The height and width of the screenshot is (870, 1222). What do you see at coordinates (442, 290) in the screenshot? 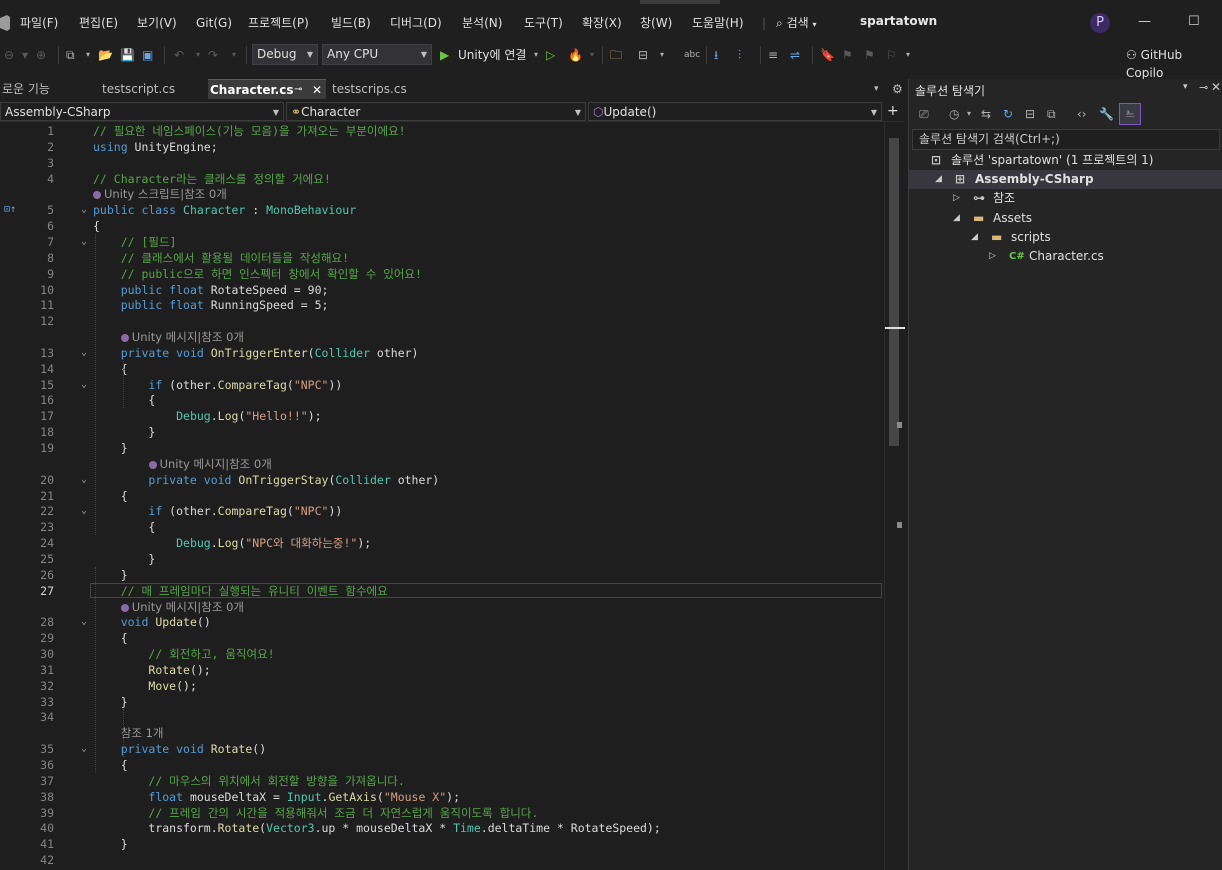
I see `code-line: 10 public float RotateSpeed = 90;` at bounding box center [442, 290].